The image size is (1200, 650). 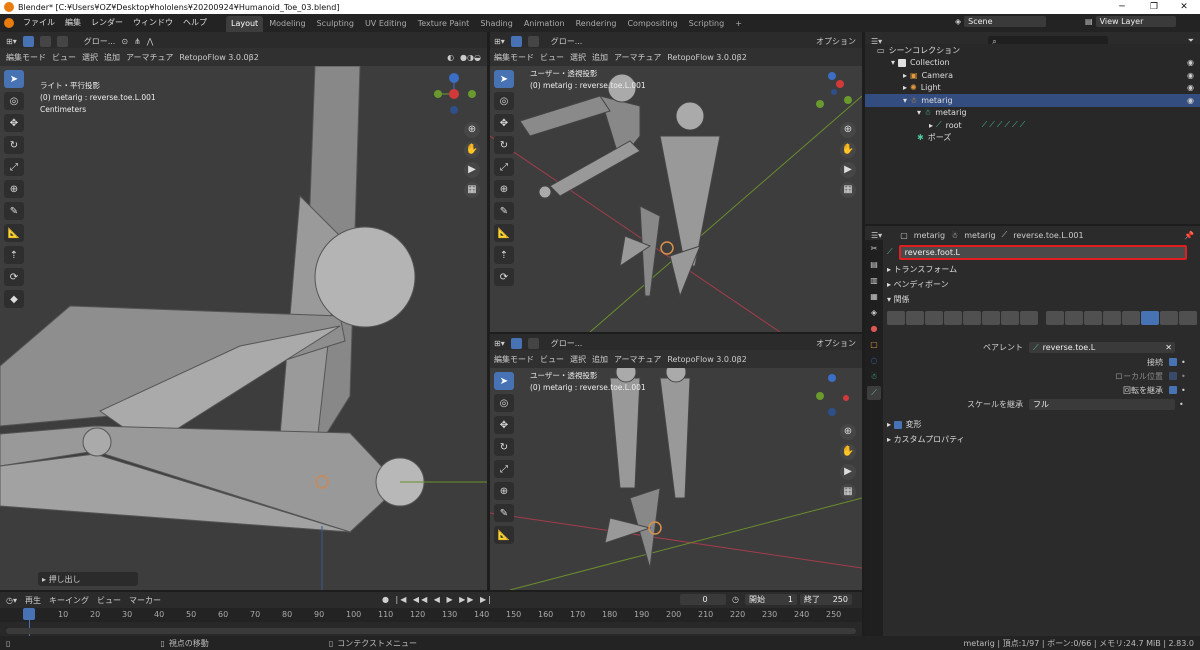 I want to click on last-operator-panel: ▸ 押し出し, so click(x=88, y=579).